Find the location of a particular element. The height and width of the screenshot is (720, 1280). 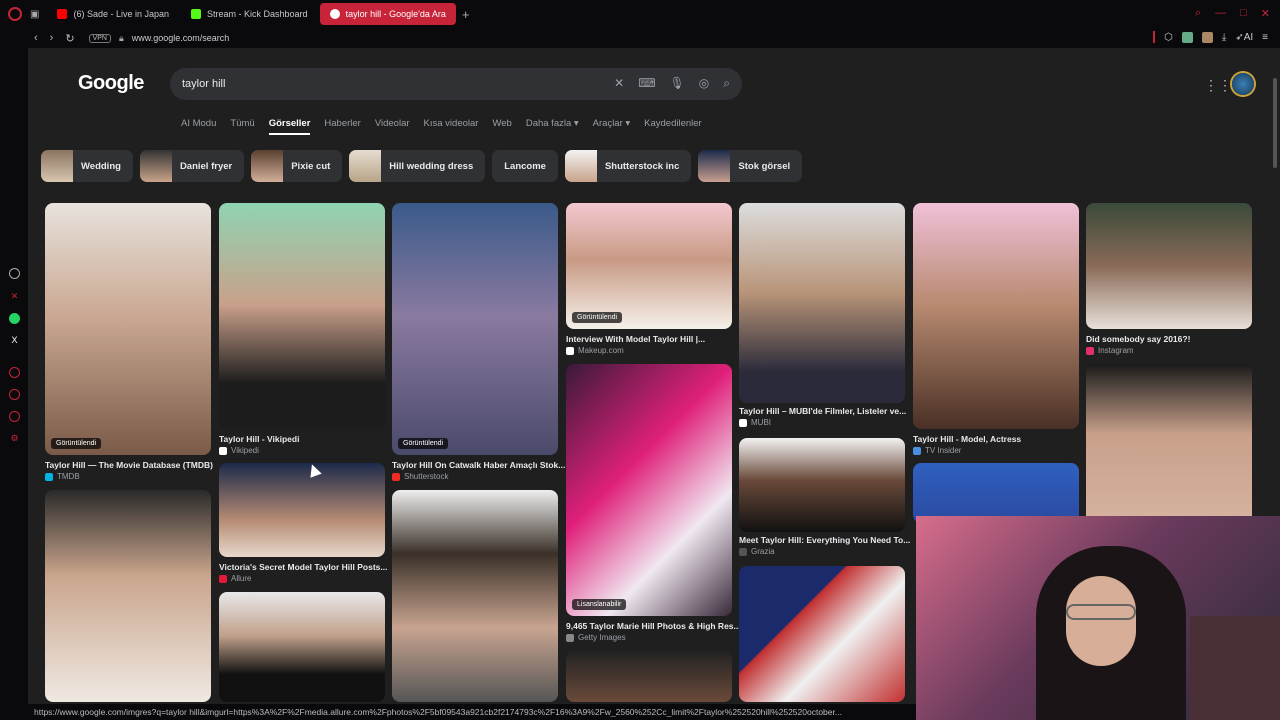

tab-web: Web is located at coordinates (501, 126).